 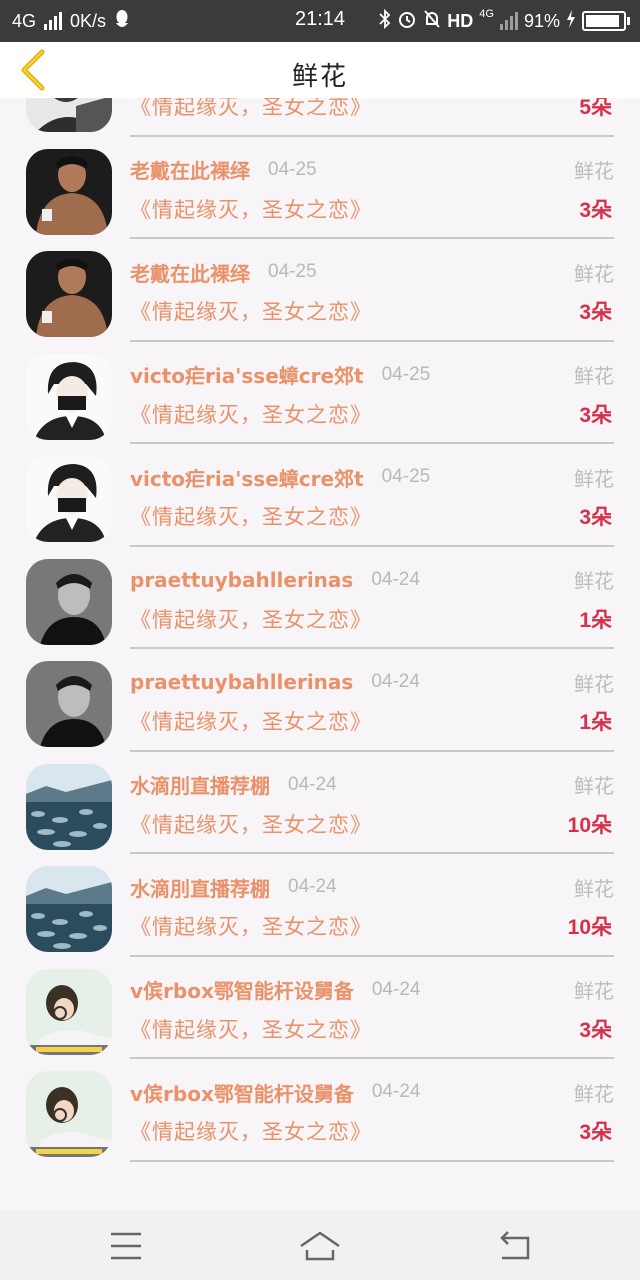 What do you see at coordinates (320, 21) in the screenshot?
I see `status-bar: 4G 0K/s 21:14 HD 4G 91%` at bounding box center [320, 21].